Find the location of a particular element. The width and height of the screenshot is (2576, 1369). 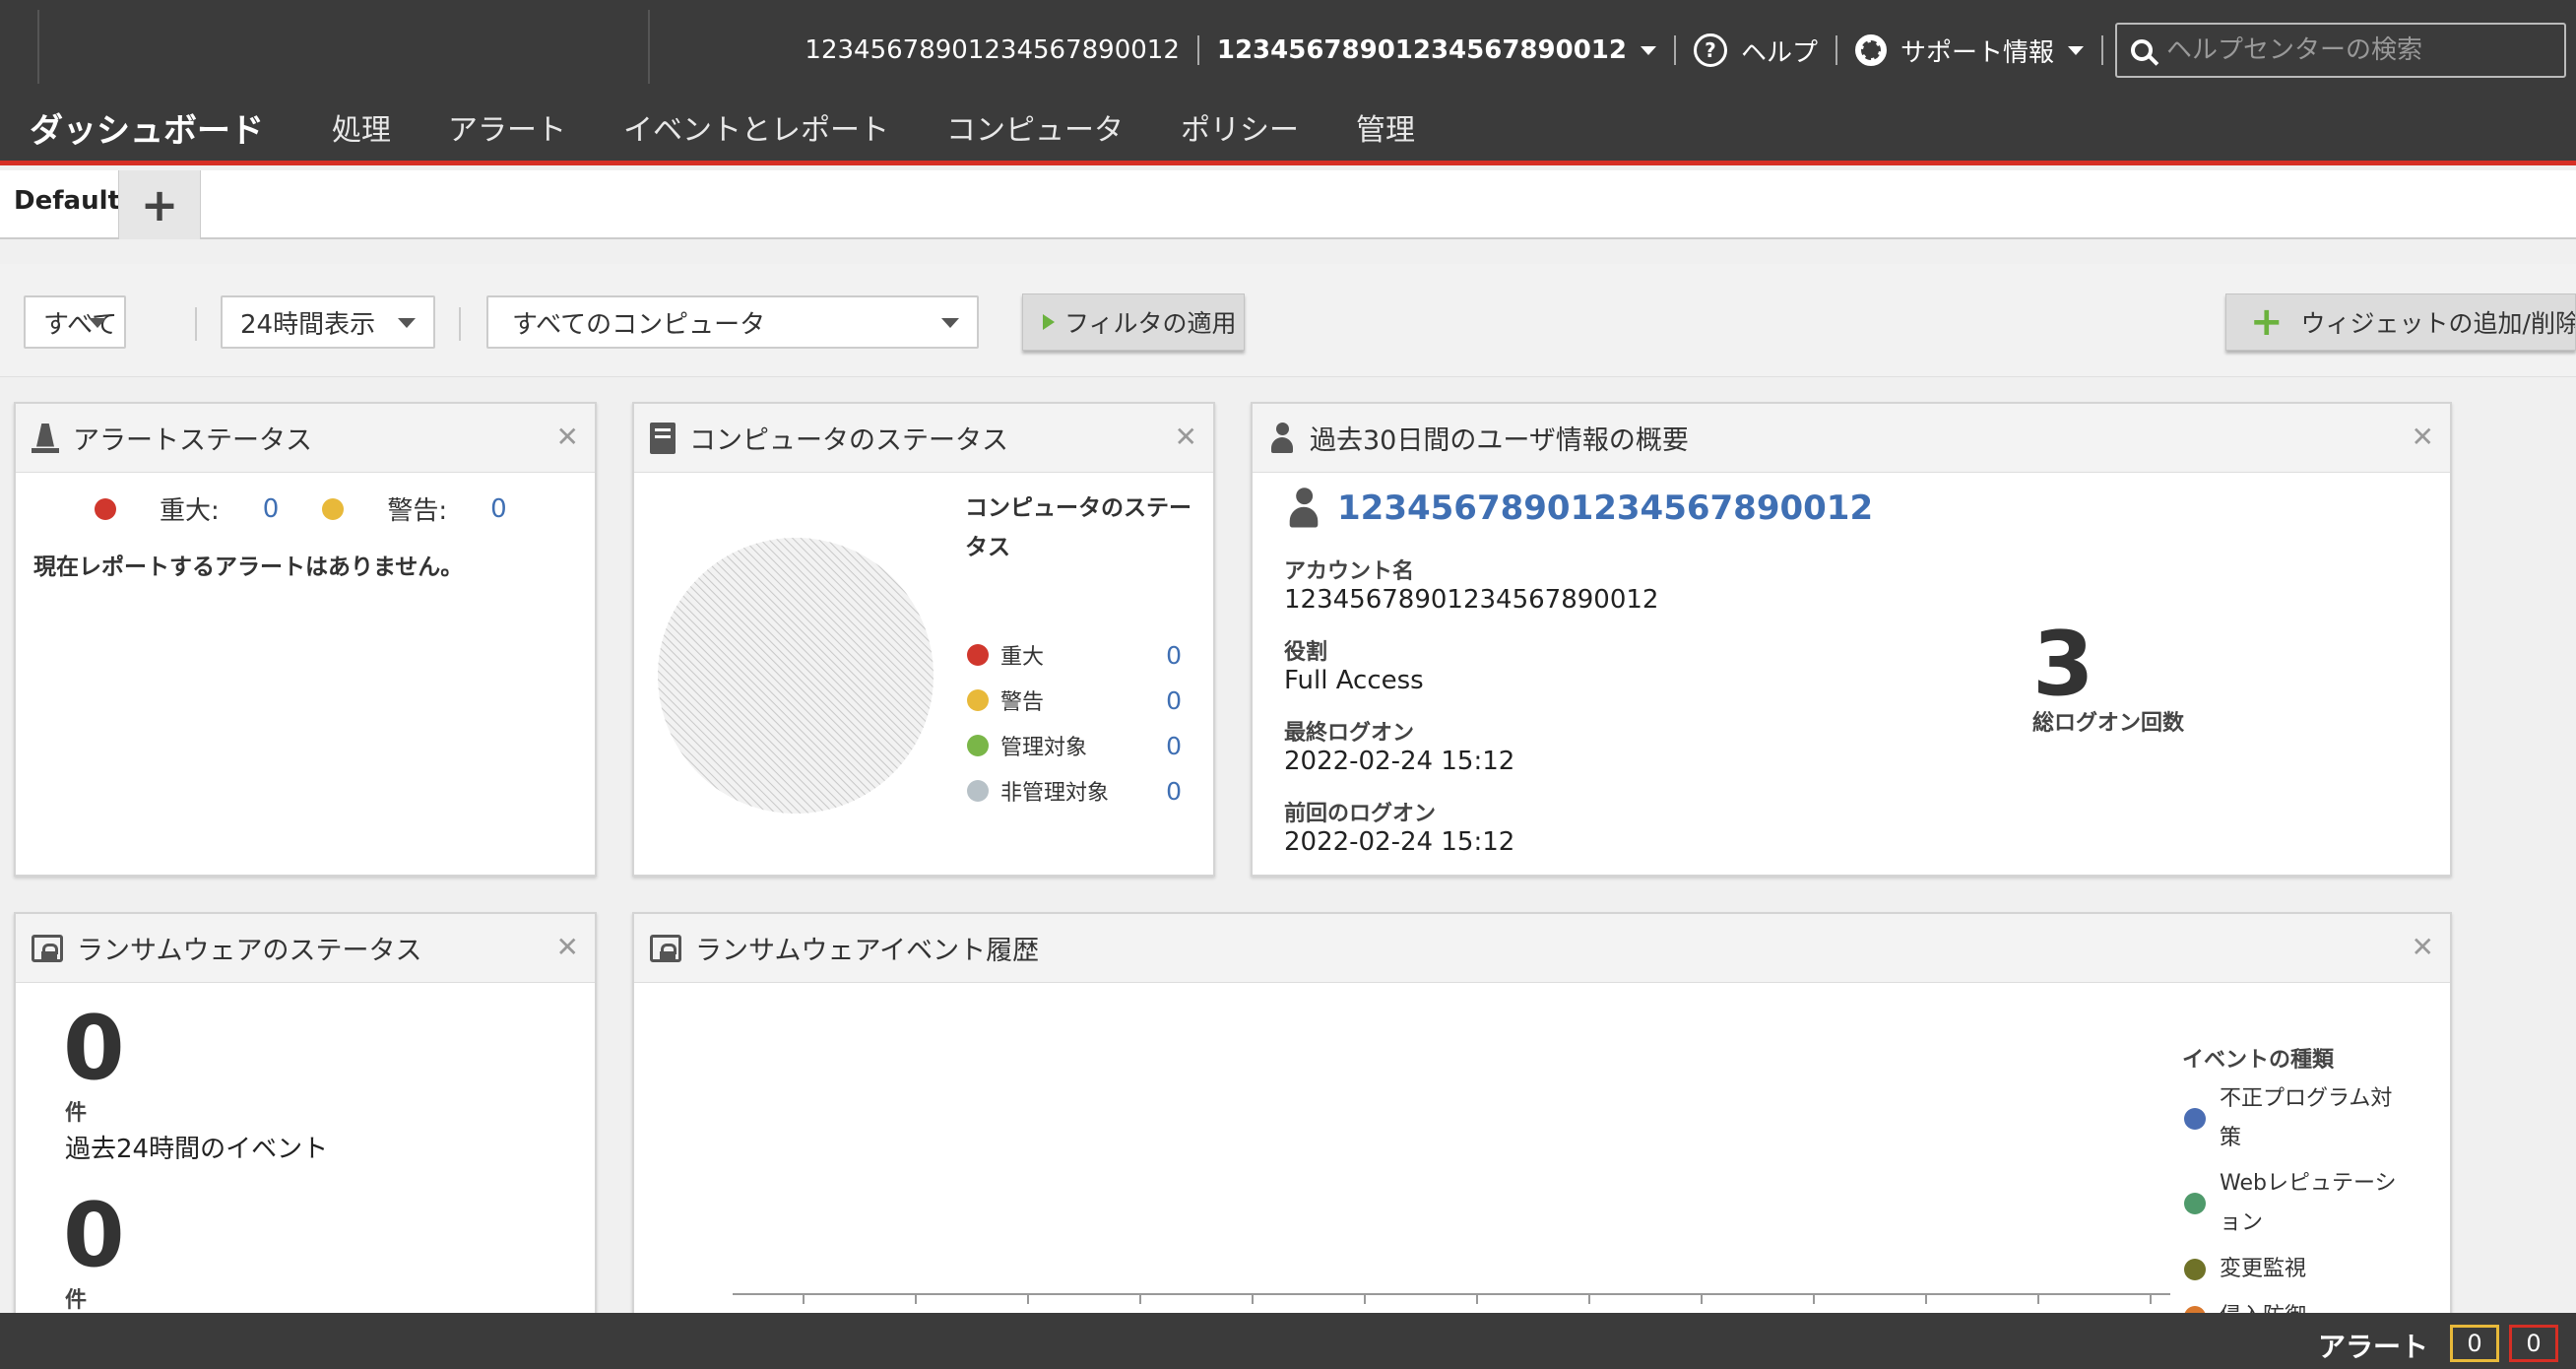

widget-header: ランサムウェアのステータス ✕ is located at coordinates (305, 948).